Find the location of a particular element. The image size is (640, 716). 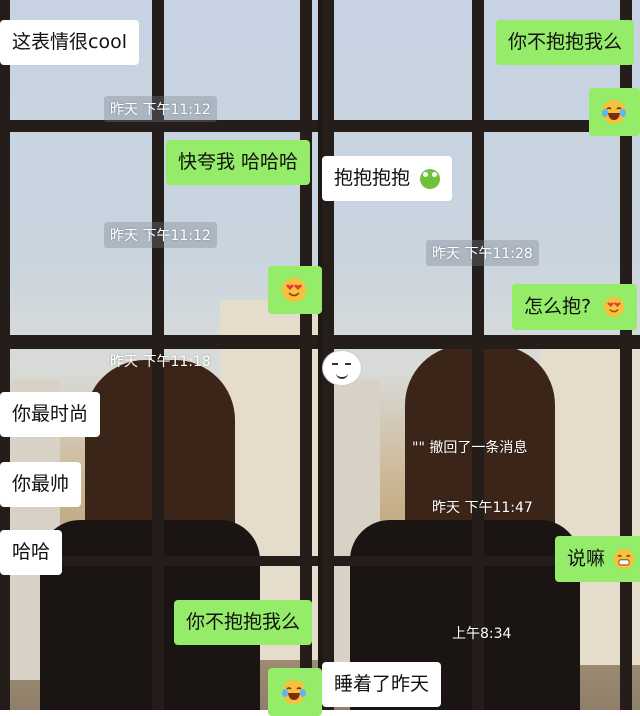

message-bubble-sent: 怎么抱? is located at coordinates (575, 307).